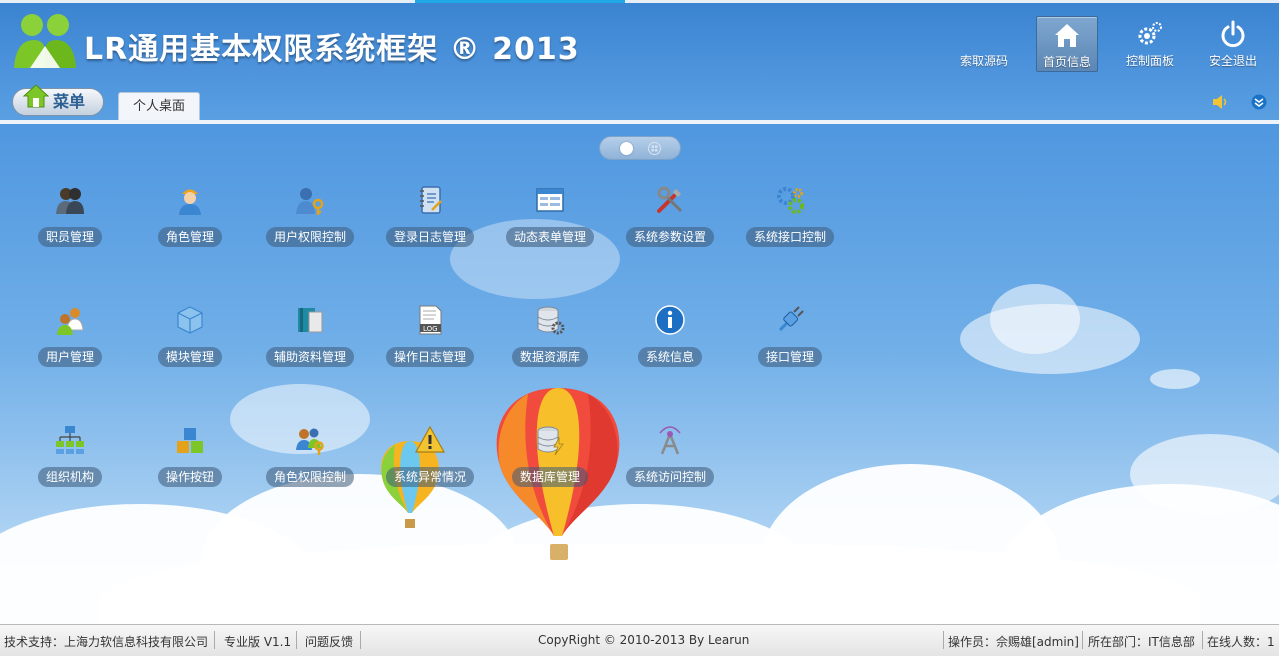 This screenshot has width=1279, height=656. What do you see at coordinates (791, 319) in the screenshot?
I see `plug-icon` at bounding box center [791, 319].